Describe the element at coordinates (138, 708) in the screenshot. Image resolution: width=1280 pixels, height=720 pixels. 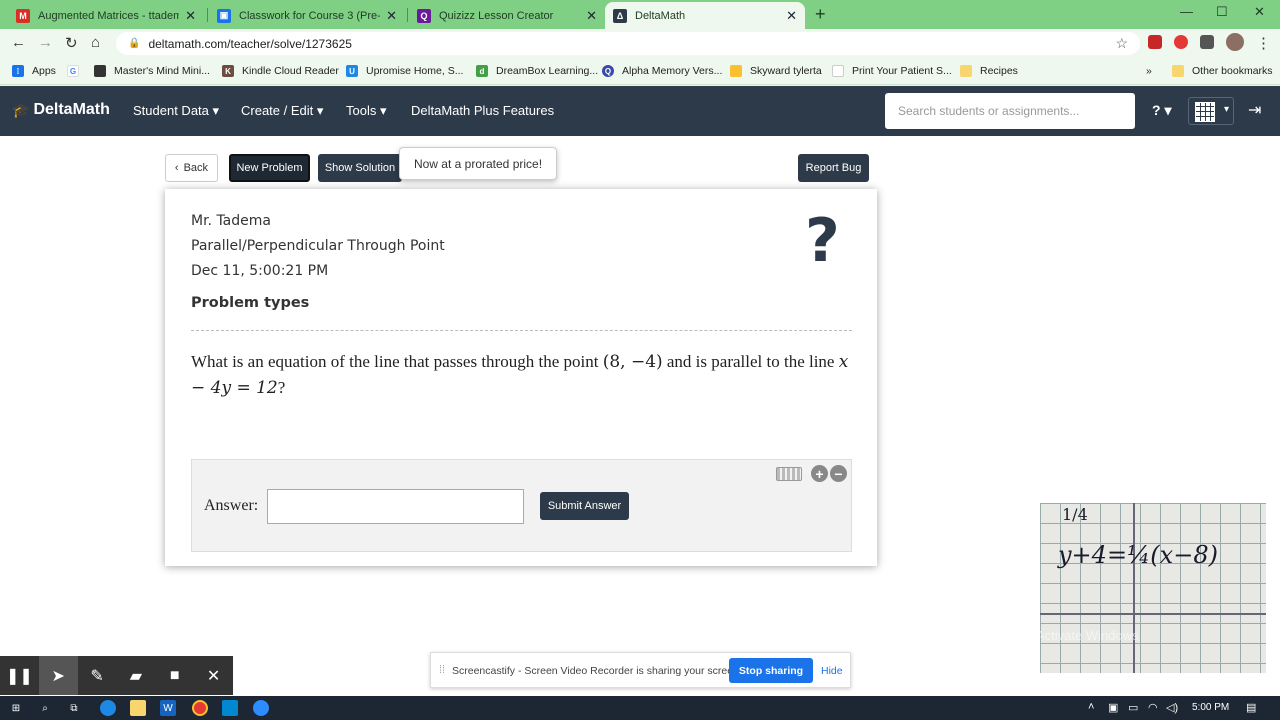
I see `file-explorer-icon` at that location.